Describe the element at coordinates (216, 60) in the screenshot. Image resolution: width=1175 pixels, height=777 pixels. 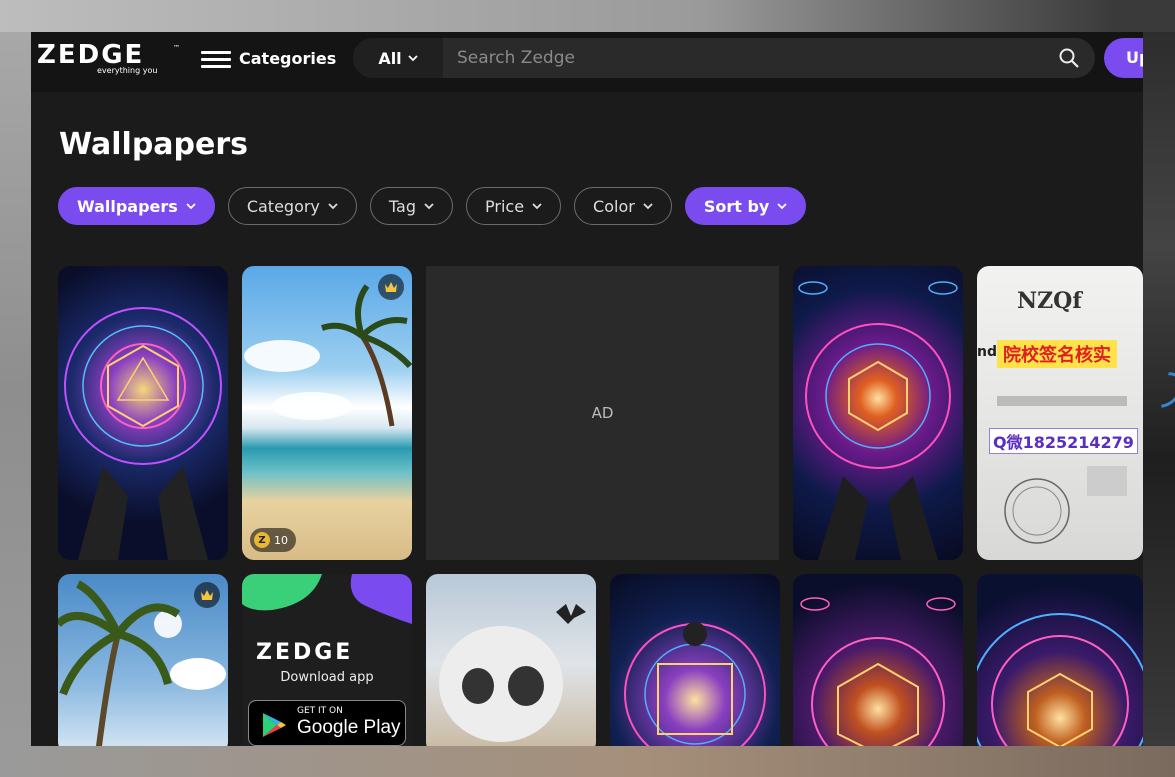
I see `hamburger-menu-icon` at that location.